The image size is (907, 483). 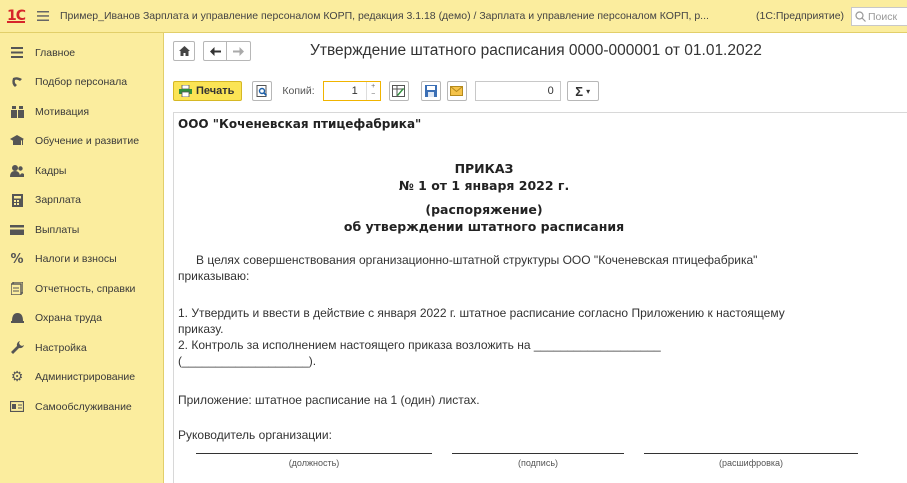 I want to click on edit-document-button, so click(x=398, y=91).